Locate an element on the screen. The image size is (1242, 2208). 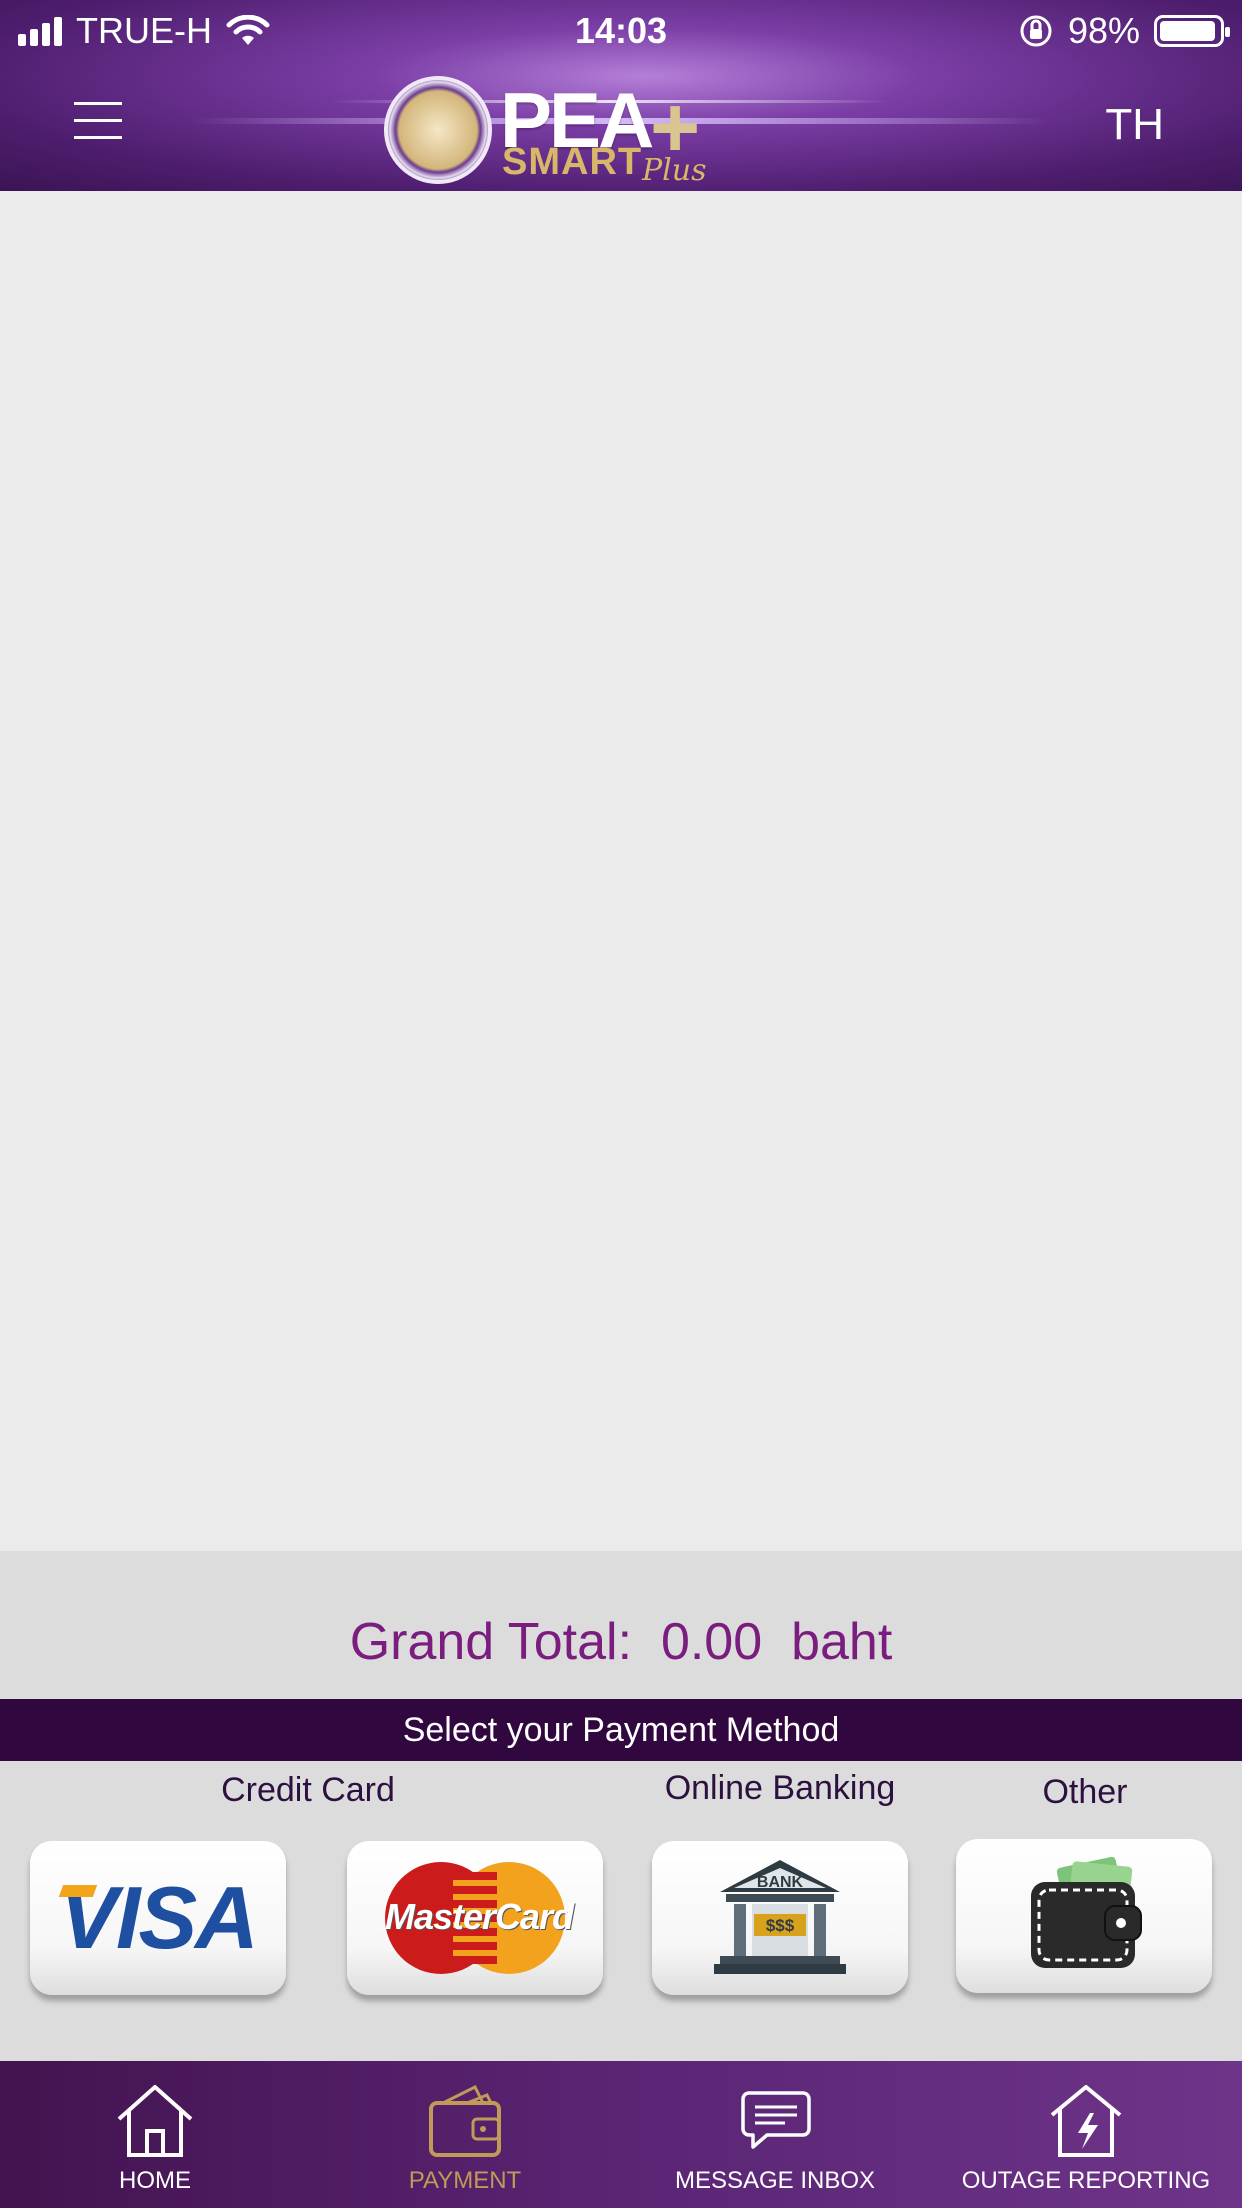
online-banking-label: Online Banking is located at coordinates (780, 1788).